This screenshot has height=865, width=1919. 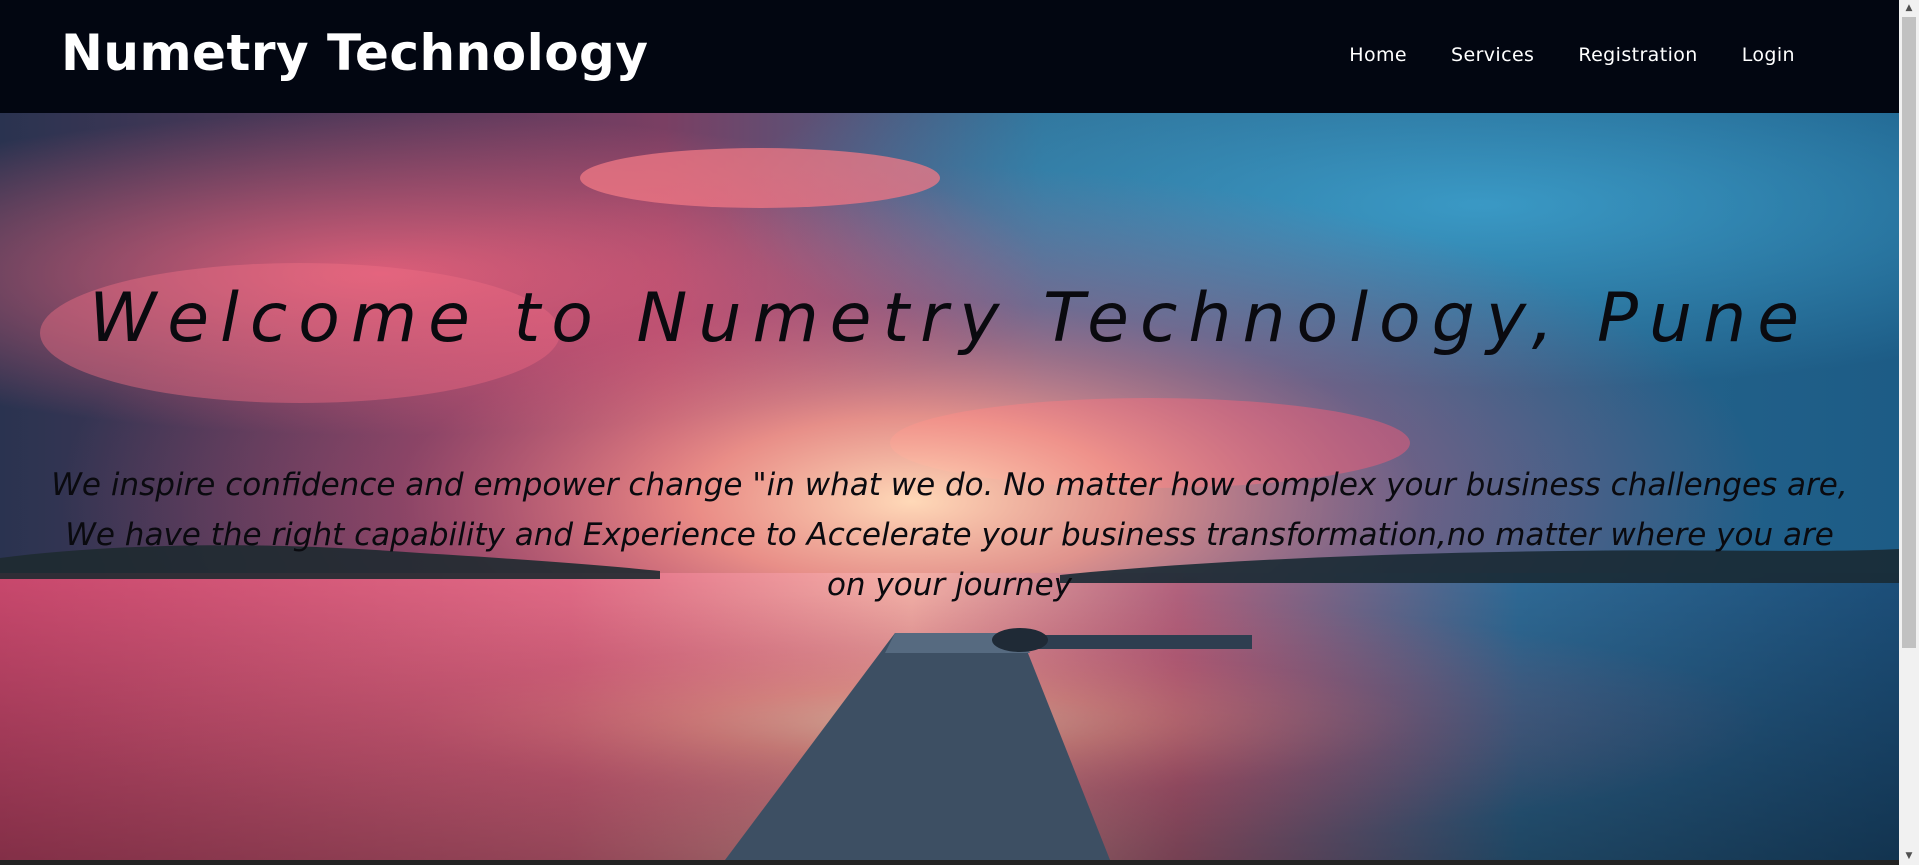 I want to click on scroll-up-arrow-icon: ▲, so click(x=1909, y=8).